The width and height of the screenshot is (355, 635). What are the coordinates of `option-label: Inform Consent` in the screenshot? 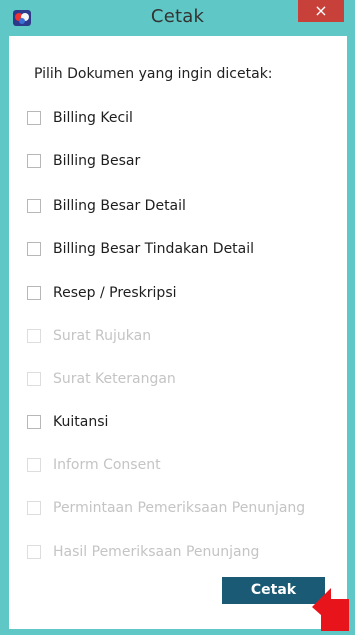 It's located at (107, 465).